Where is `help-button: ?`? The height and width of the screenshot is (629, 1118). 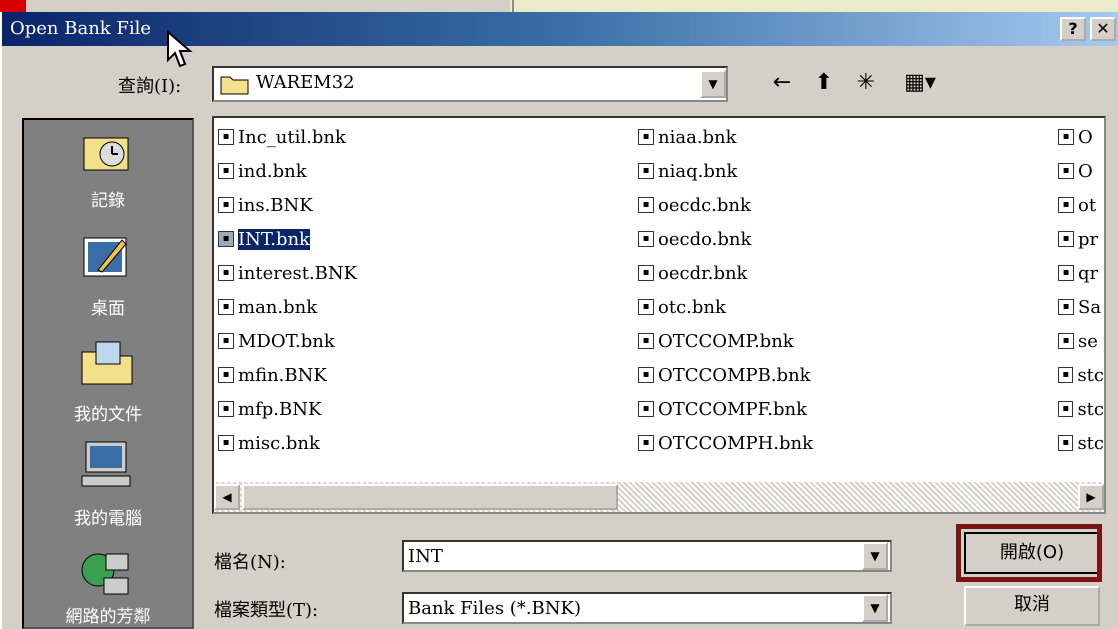
help-button: ? is located at coordinates (1073, 29).